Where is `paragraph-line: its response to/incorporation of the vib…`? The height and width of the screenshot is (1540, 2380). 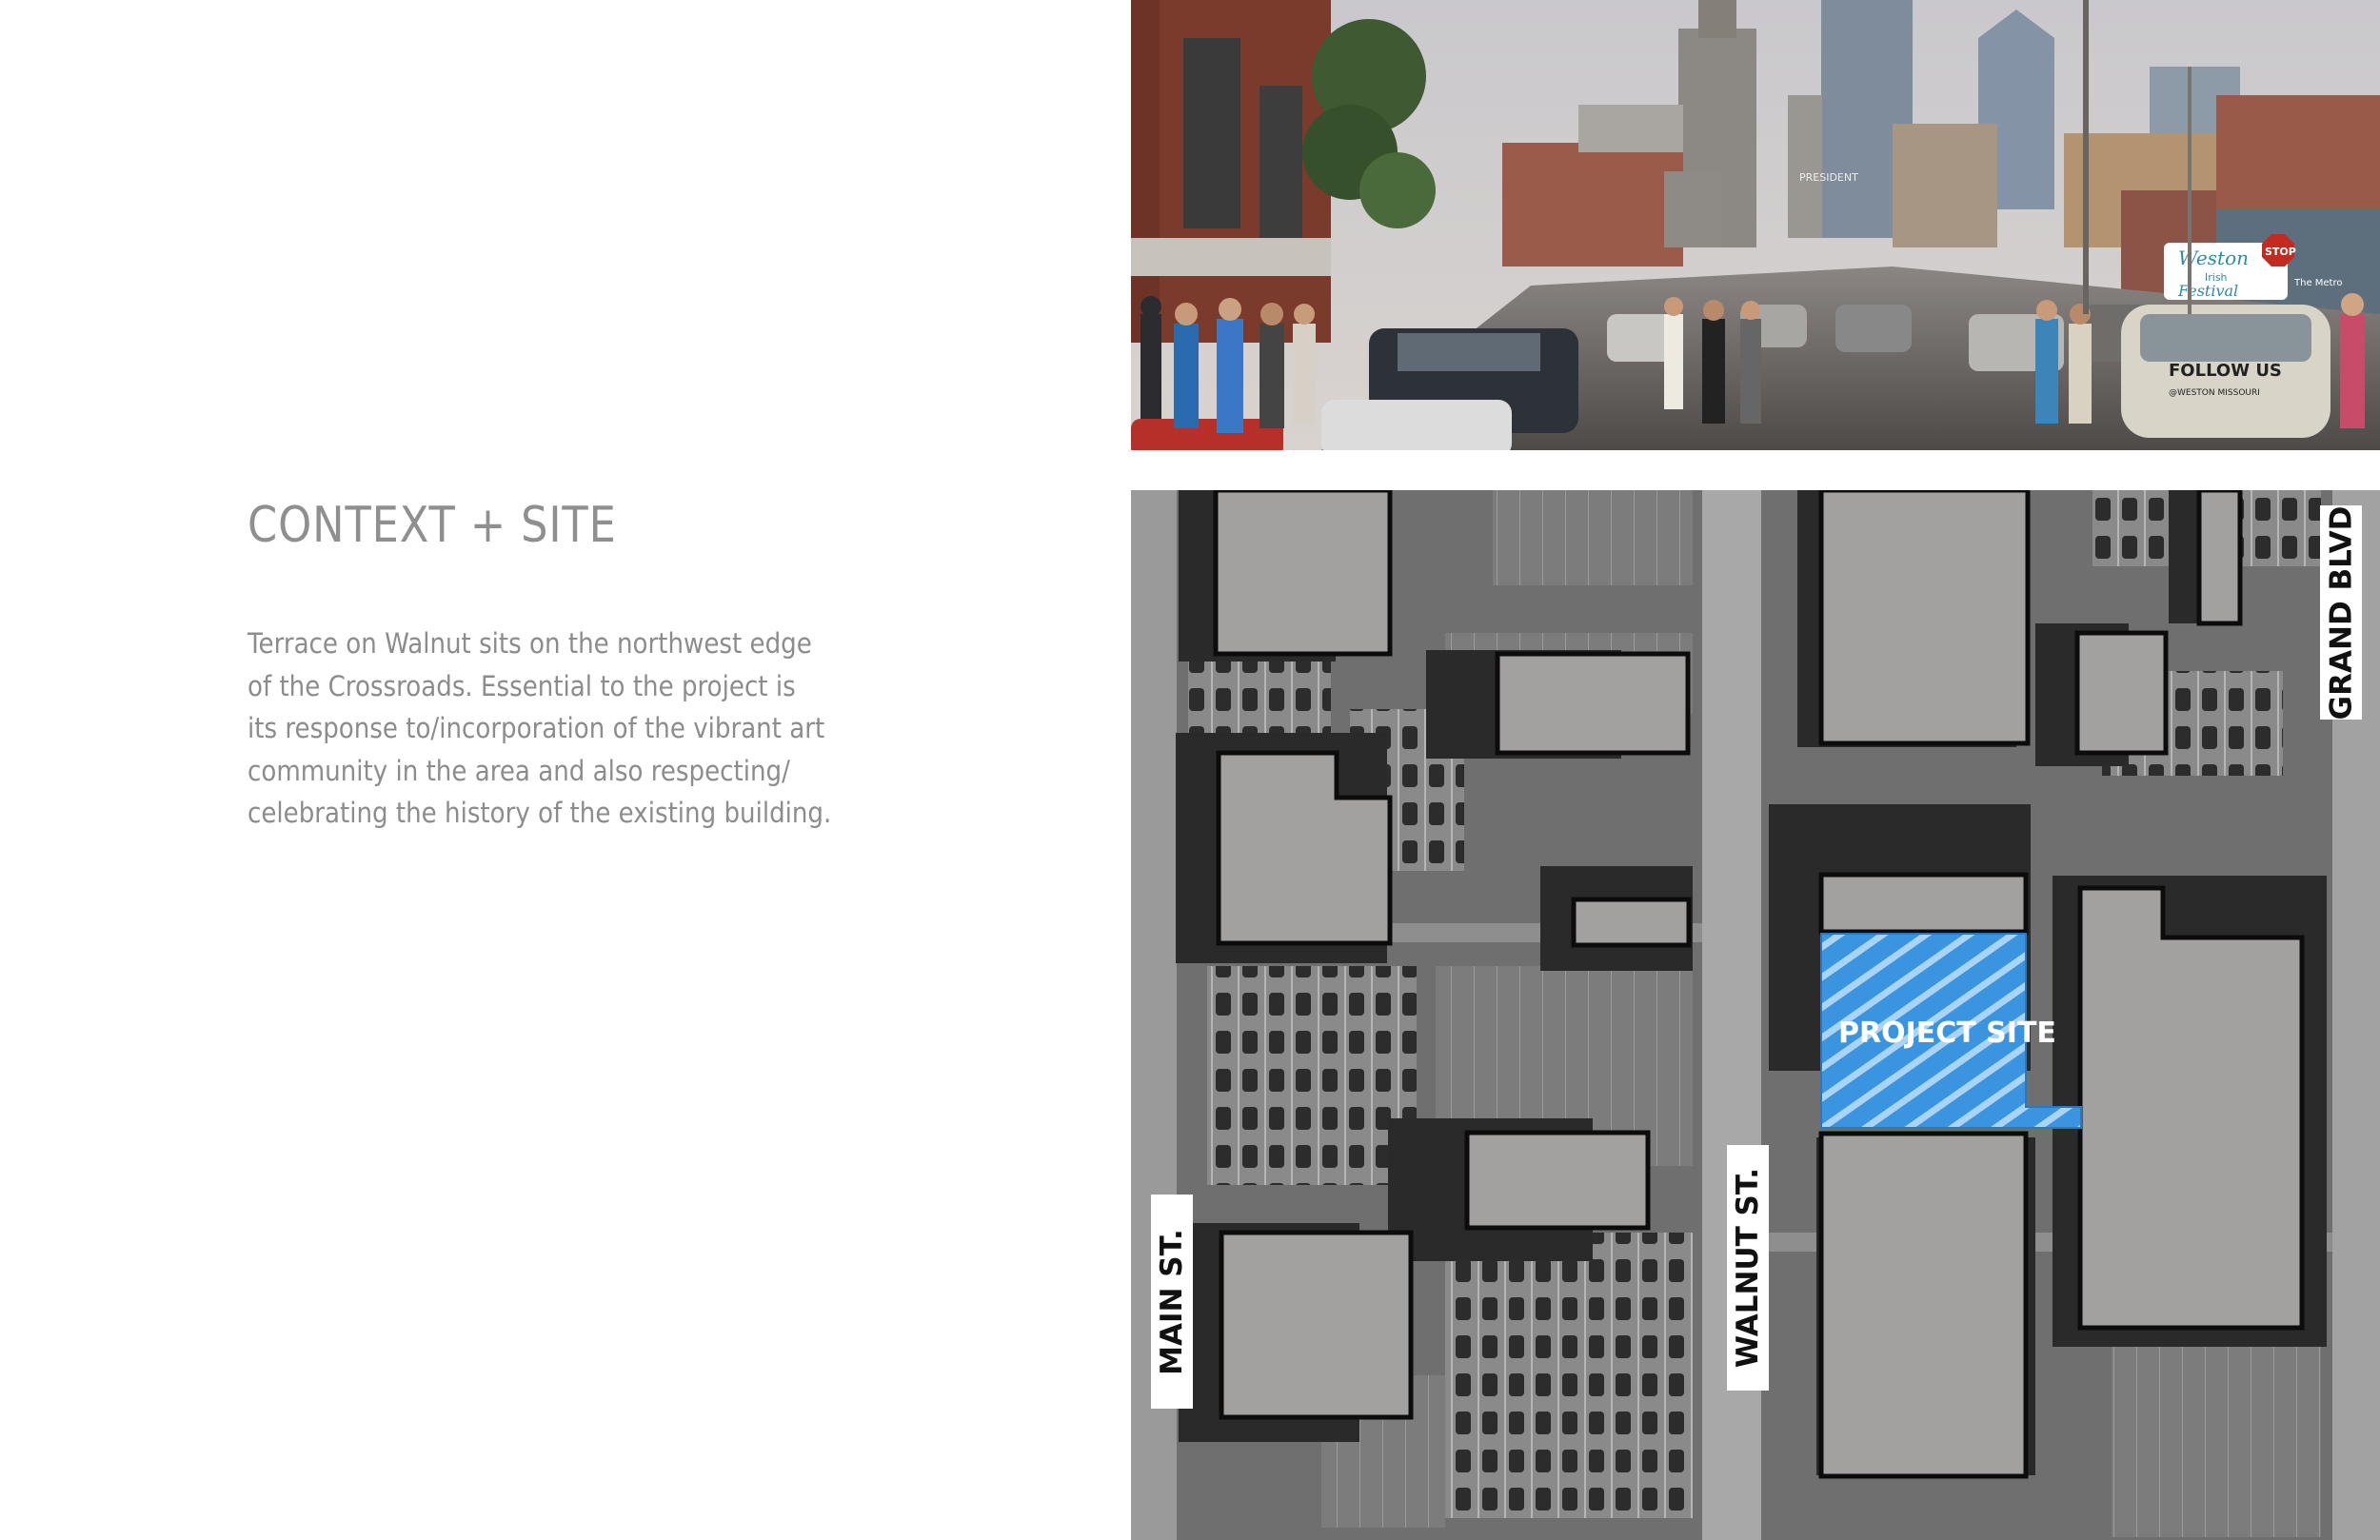
paragraph-line: its response to/incorporation of the vib… is located at coordinates (536, 728).